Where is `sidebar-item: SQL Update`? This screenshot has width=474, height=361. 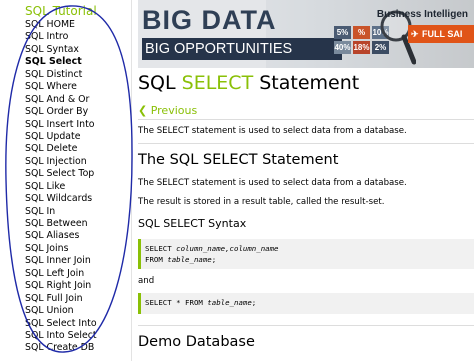
sidebar-item: SQL Update is located at coordinates (61, 137).